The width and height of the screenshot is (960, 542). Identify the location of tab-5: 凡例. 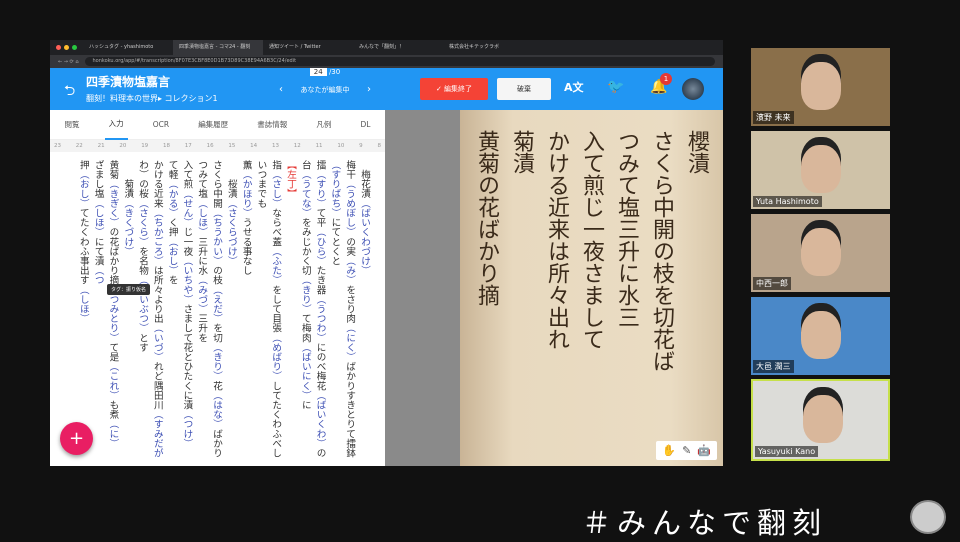
(323, 124).